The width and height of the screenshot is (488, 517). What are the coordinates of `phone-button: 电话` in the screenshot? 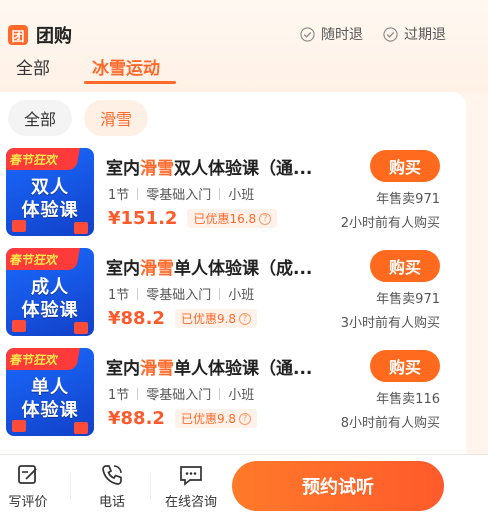 It's located at (112, 486).